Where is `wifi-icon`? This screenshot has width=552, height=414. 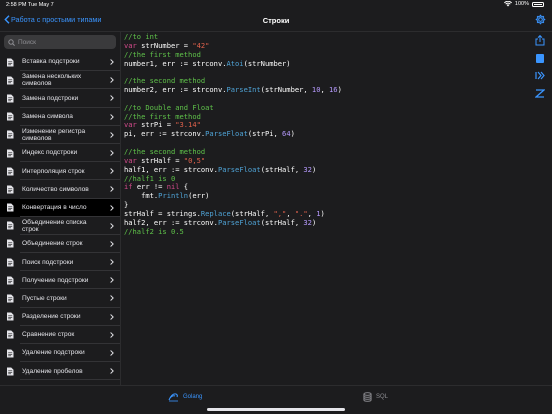 wifi-icon is located at coordinates (507, 4).